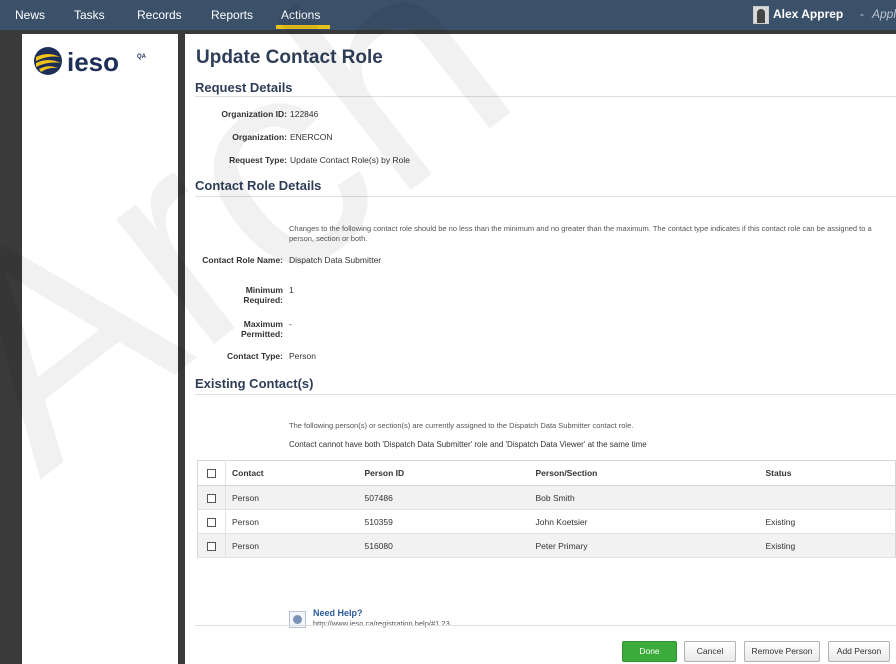  What do you see at coordinates (859, 651) in the screenshot?
I see `add-person-button: Add Person` at bounding box center [859, 651].